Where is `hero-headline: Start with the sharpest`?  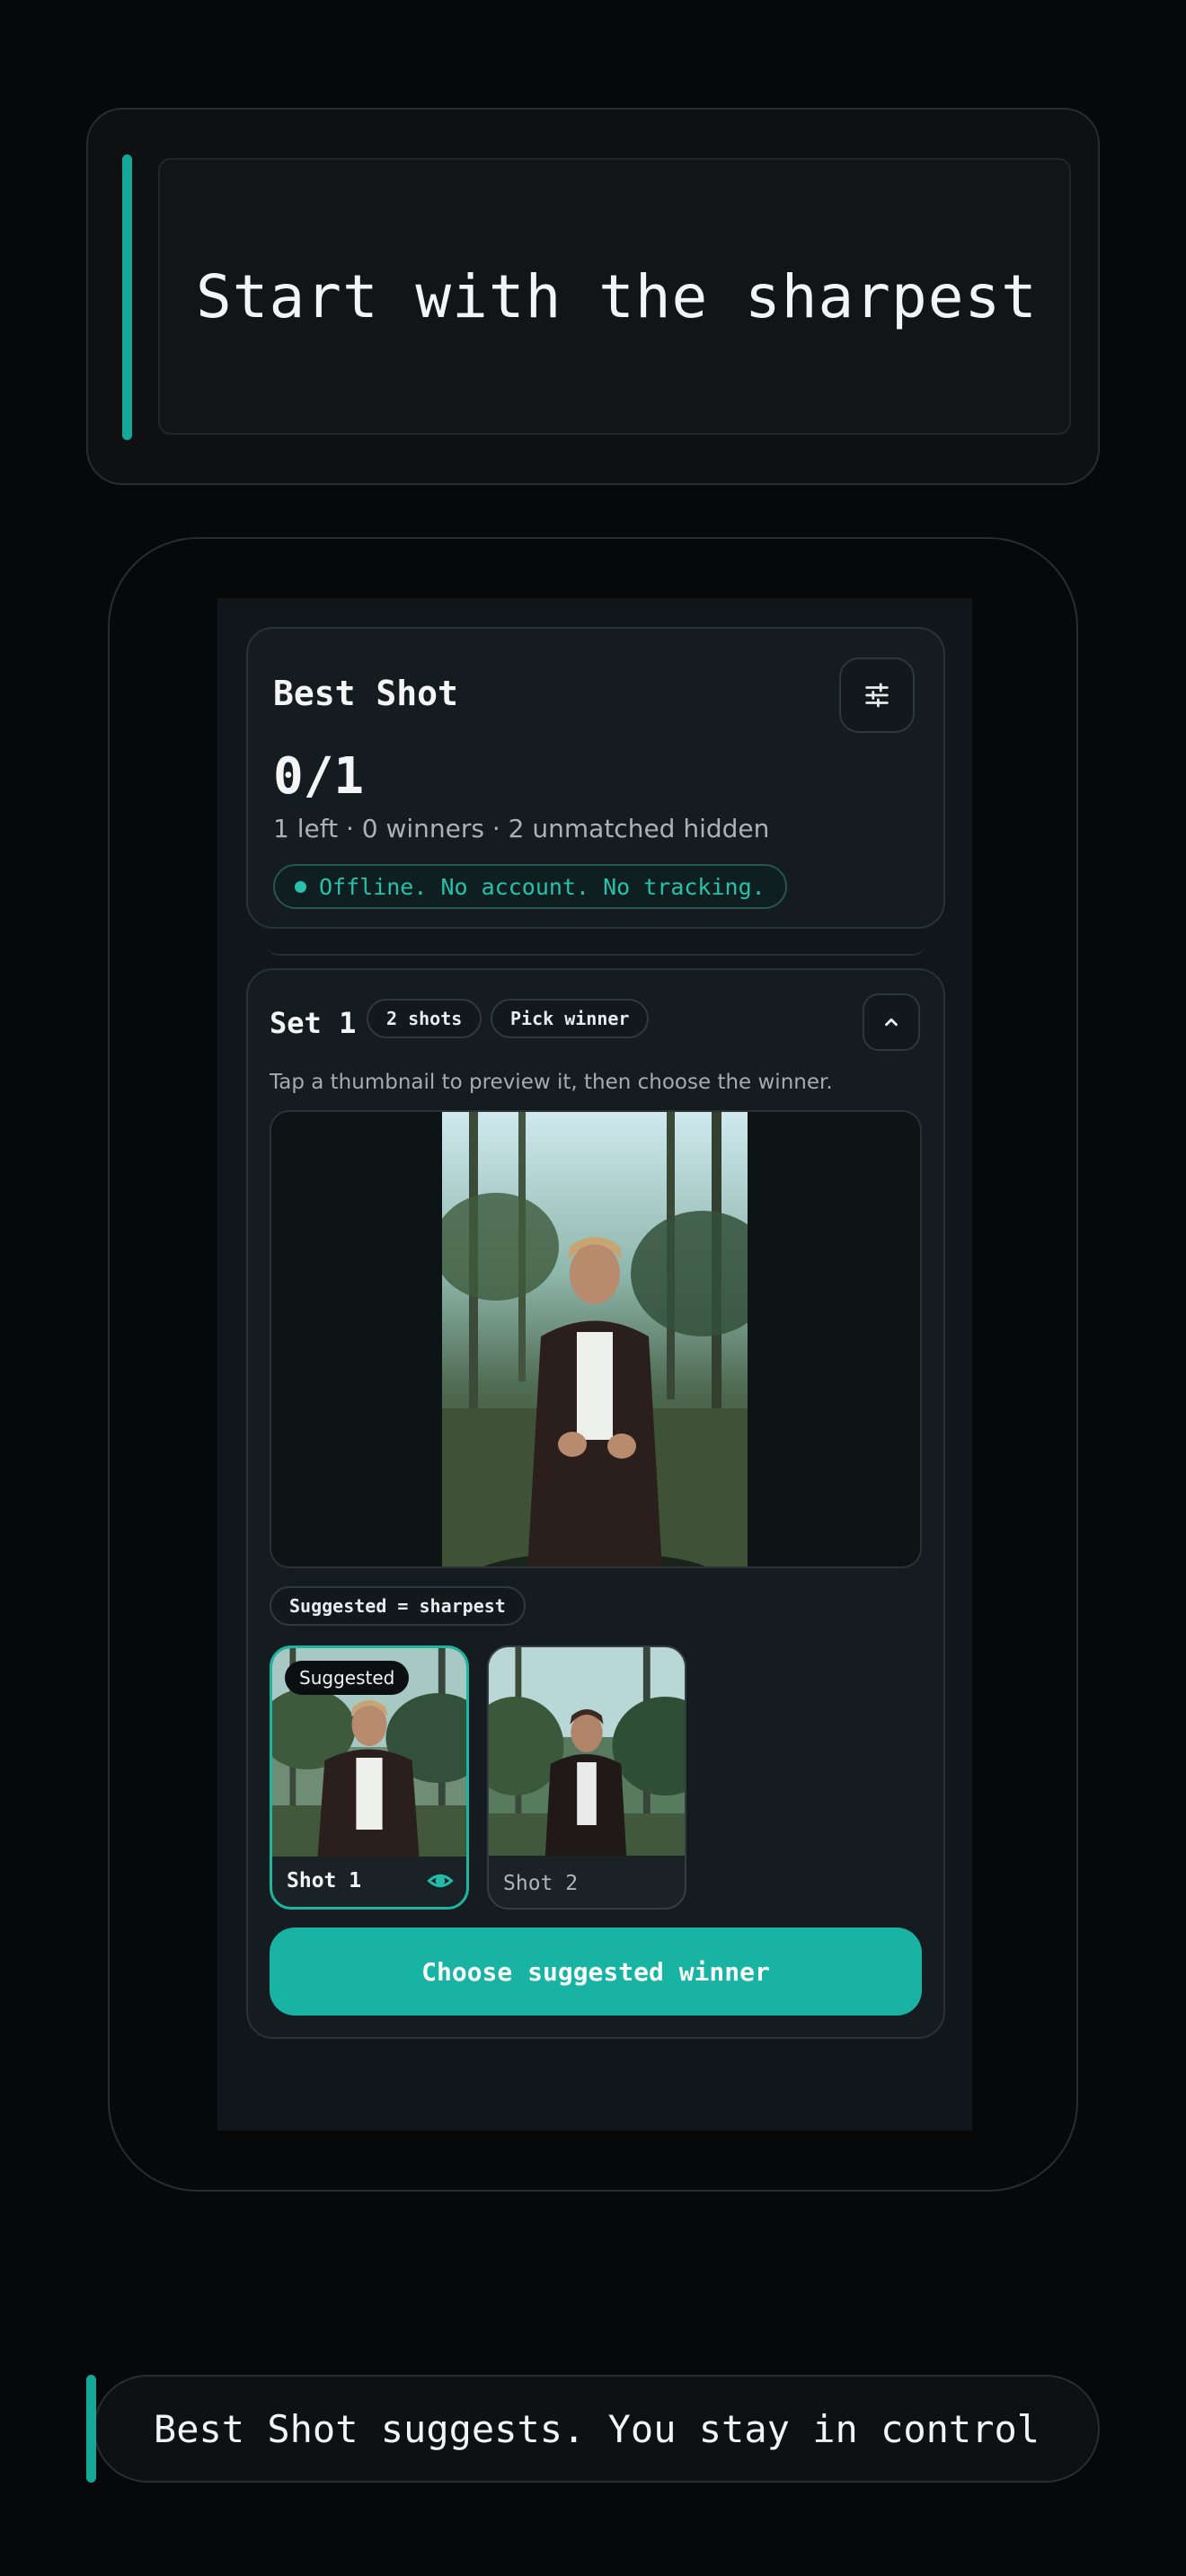
hero-headline: Start with the sharpest is located at coordinates (617, 296).